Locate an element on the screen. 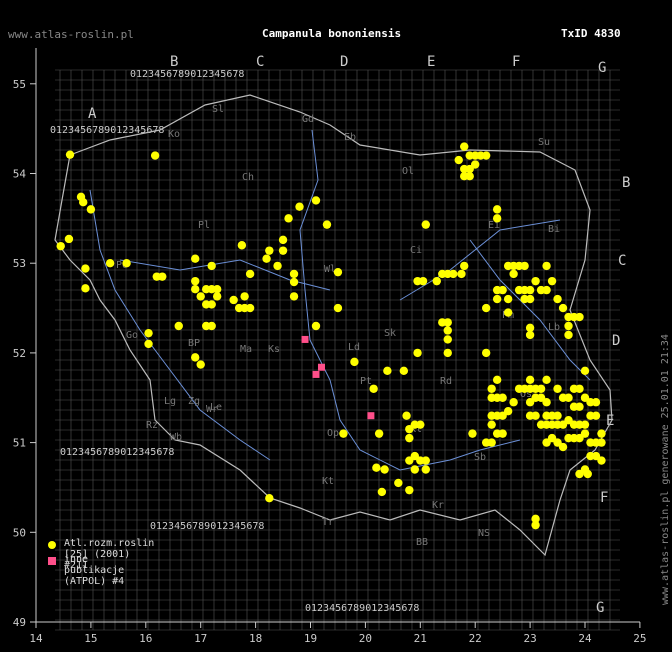 This screenshot has width=672, height=652. region-label: Pl is located at coordinates (204, 225).